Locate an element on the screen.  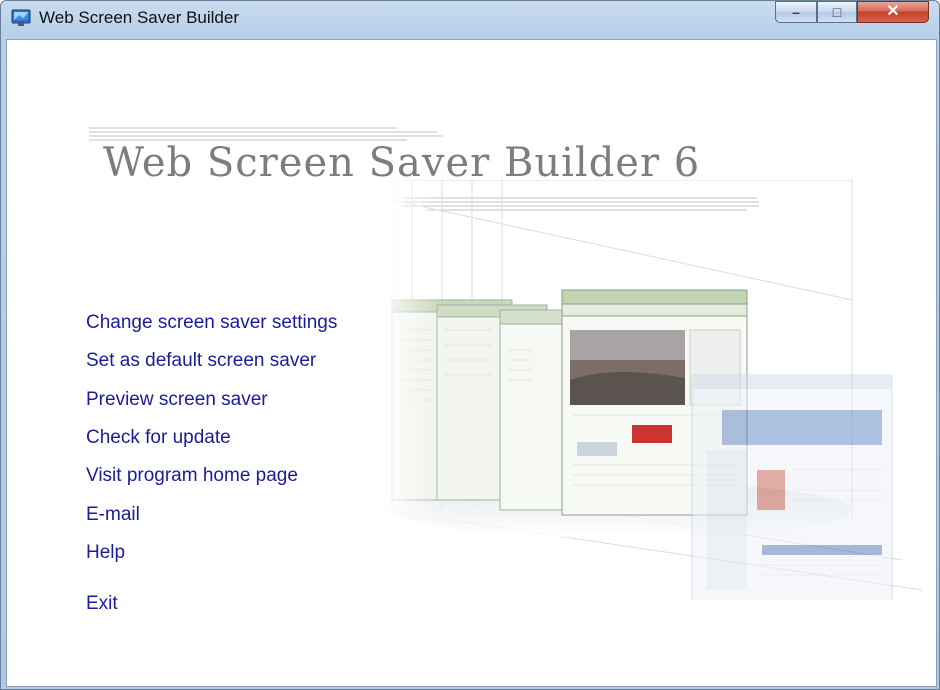
menu-check-update: Check for update is located at coordinates (158, 438).